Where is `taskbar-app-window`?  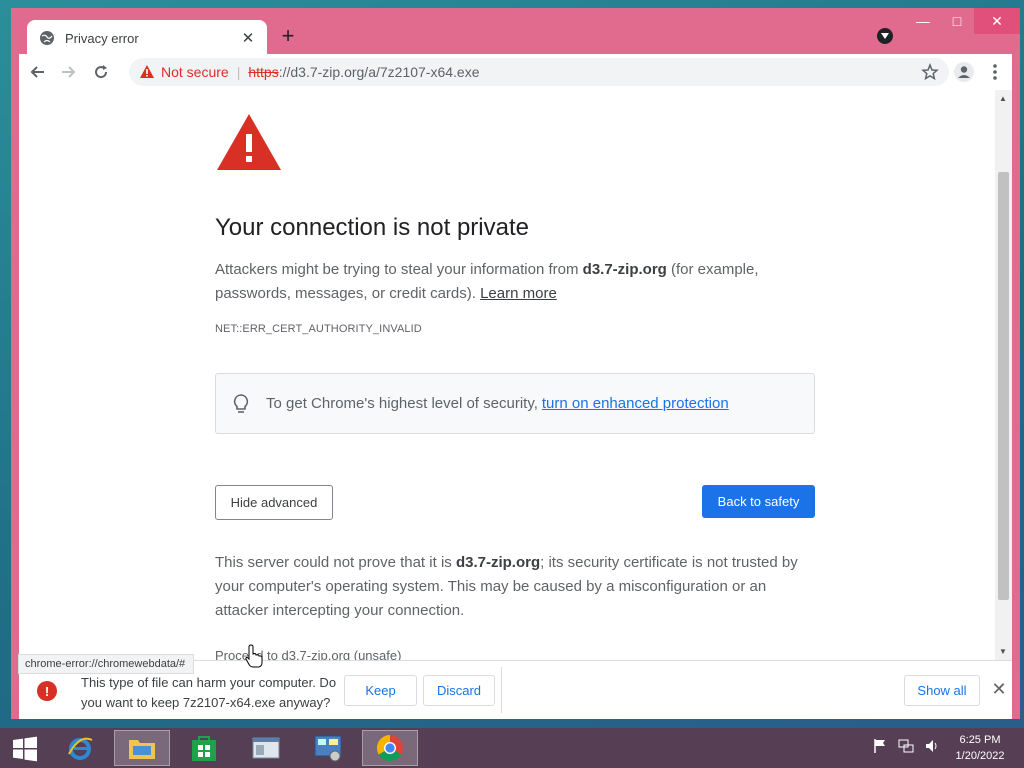 taskbar-app-window is located at coordinates (266, 748).